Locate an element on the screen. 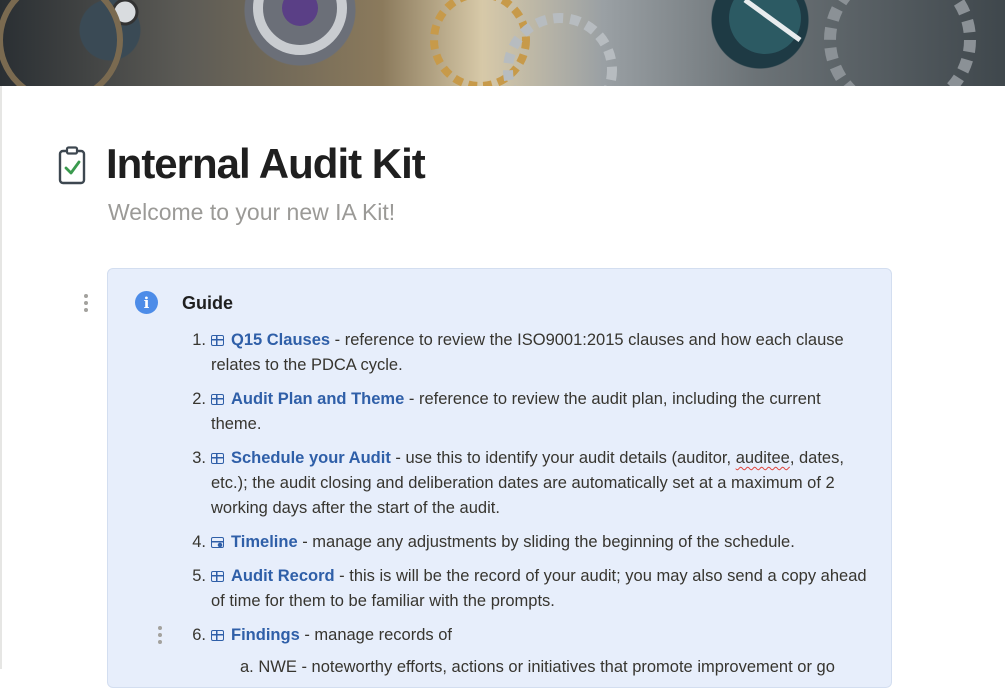 The image size is (1005, 688). audit-record-link: Audit Record is located at coordinates (283, 576).